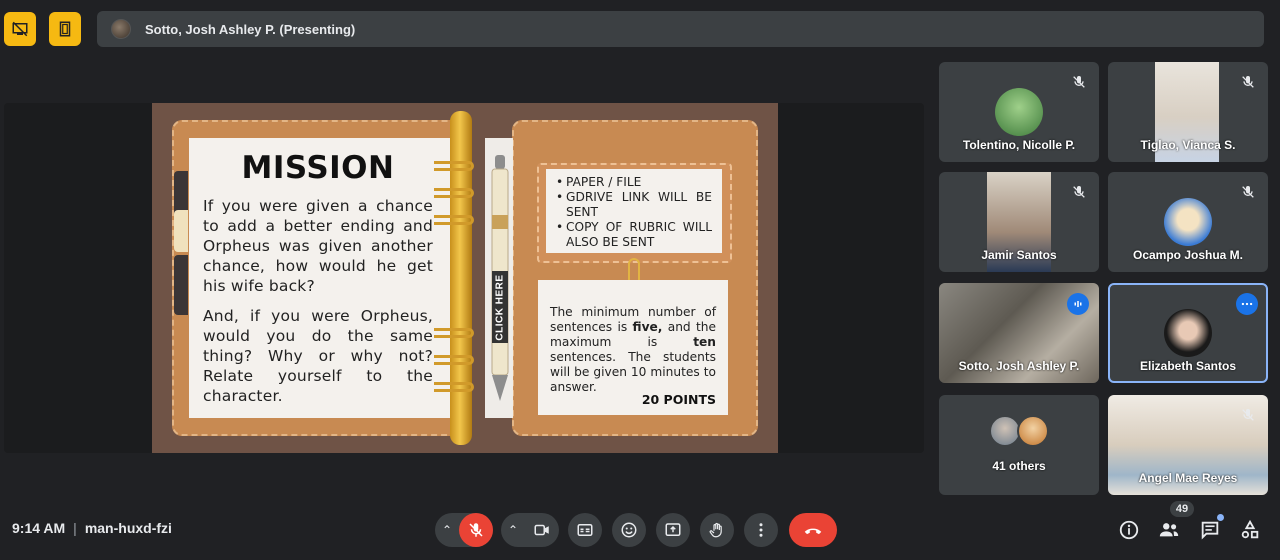 This screenshot has width=1280, height=560. I want to click on participant-tile: Sotto, Josh Ashley P., so click(1019, 333).